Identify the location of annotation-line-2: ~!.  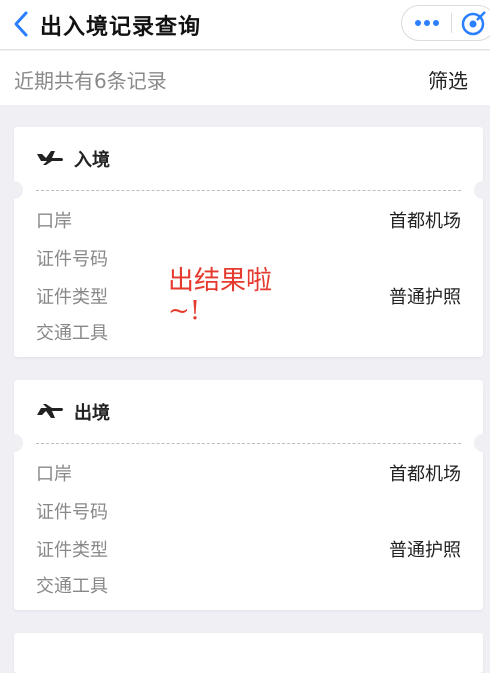
(184, 311).